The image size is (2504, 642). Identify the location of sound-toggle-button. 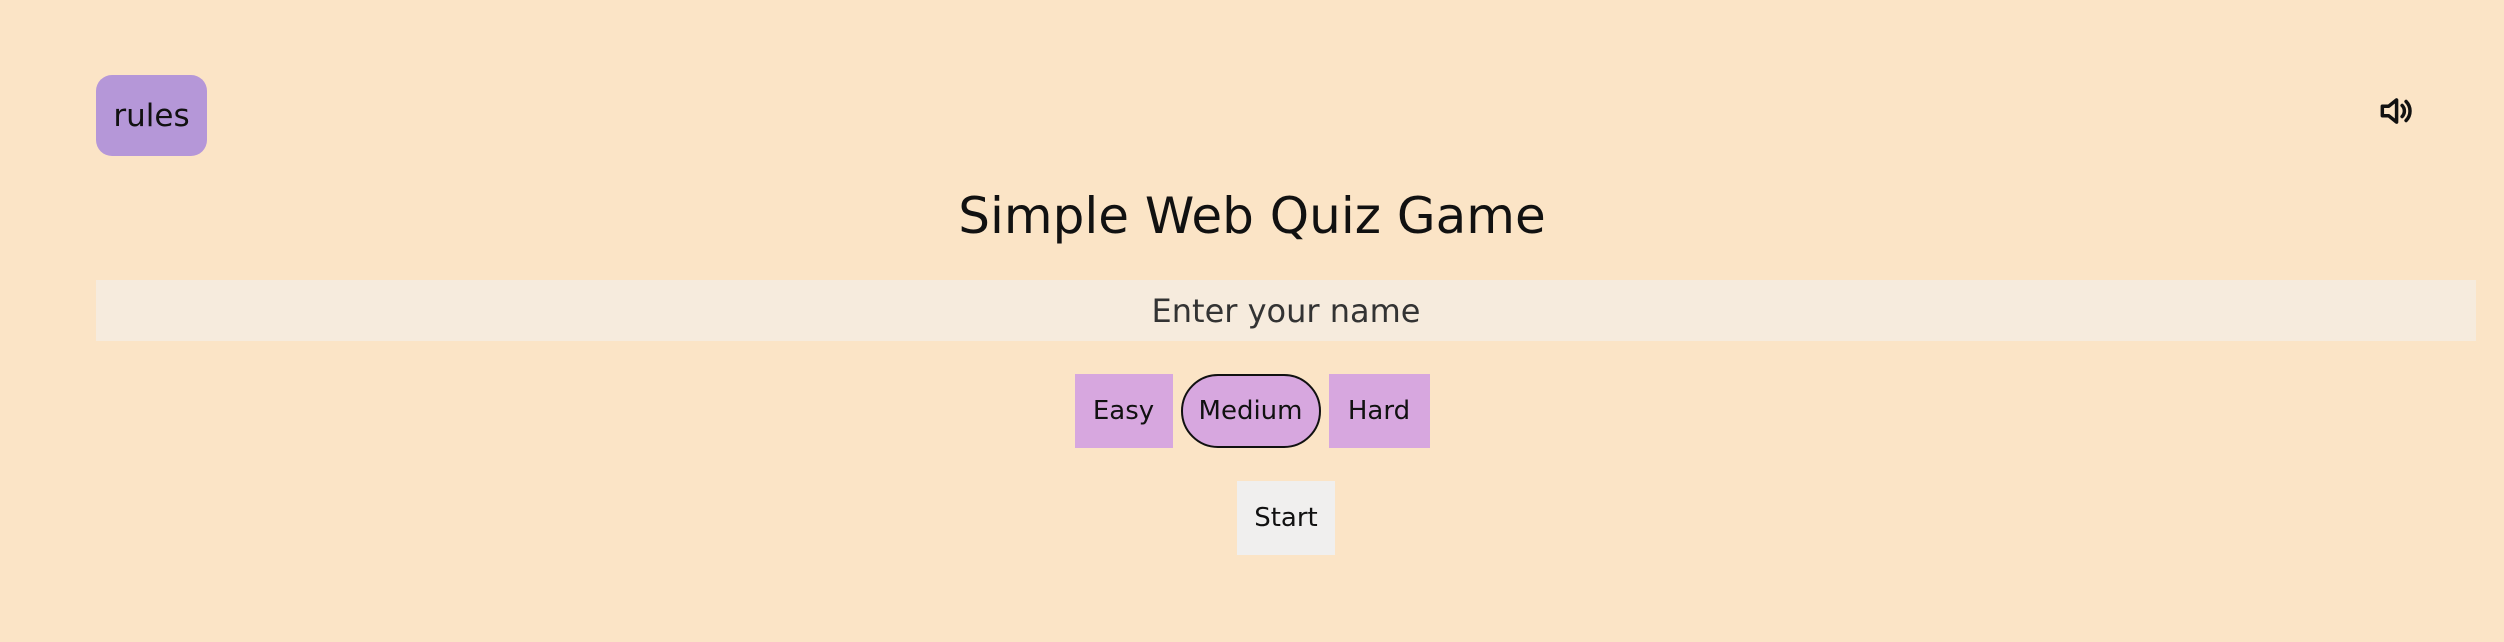
(2395, 111).